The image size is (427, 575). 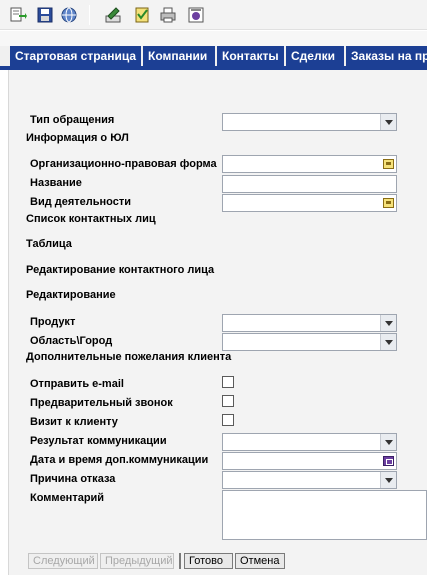 What do you see at coordinates (250, 56) in the screenshot?
I see `tab-contacts: Контакты` at bounding box center [250, 56].